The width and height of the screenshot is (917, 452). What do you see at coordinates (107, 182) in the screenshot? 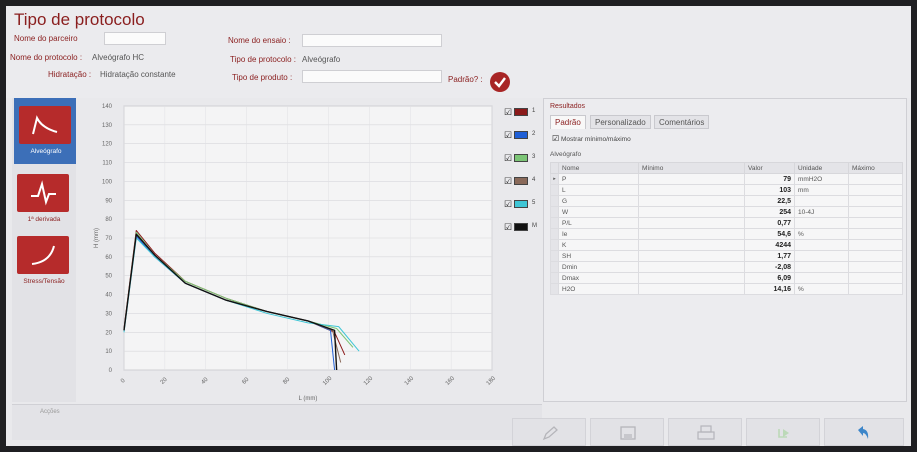
I see `y-tick-label: 100` at bounding box center [107, 182].